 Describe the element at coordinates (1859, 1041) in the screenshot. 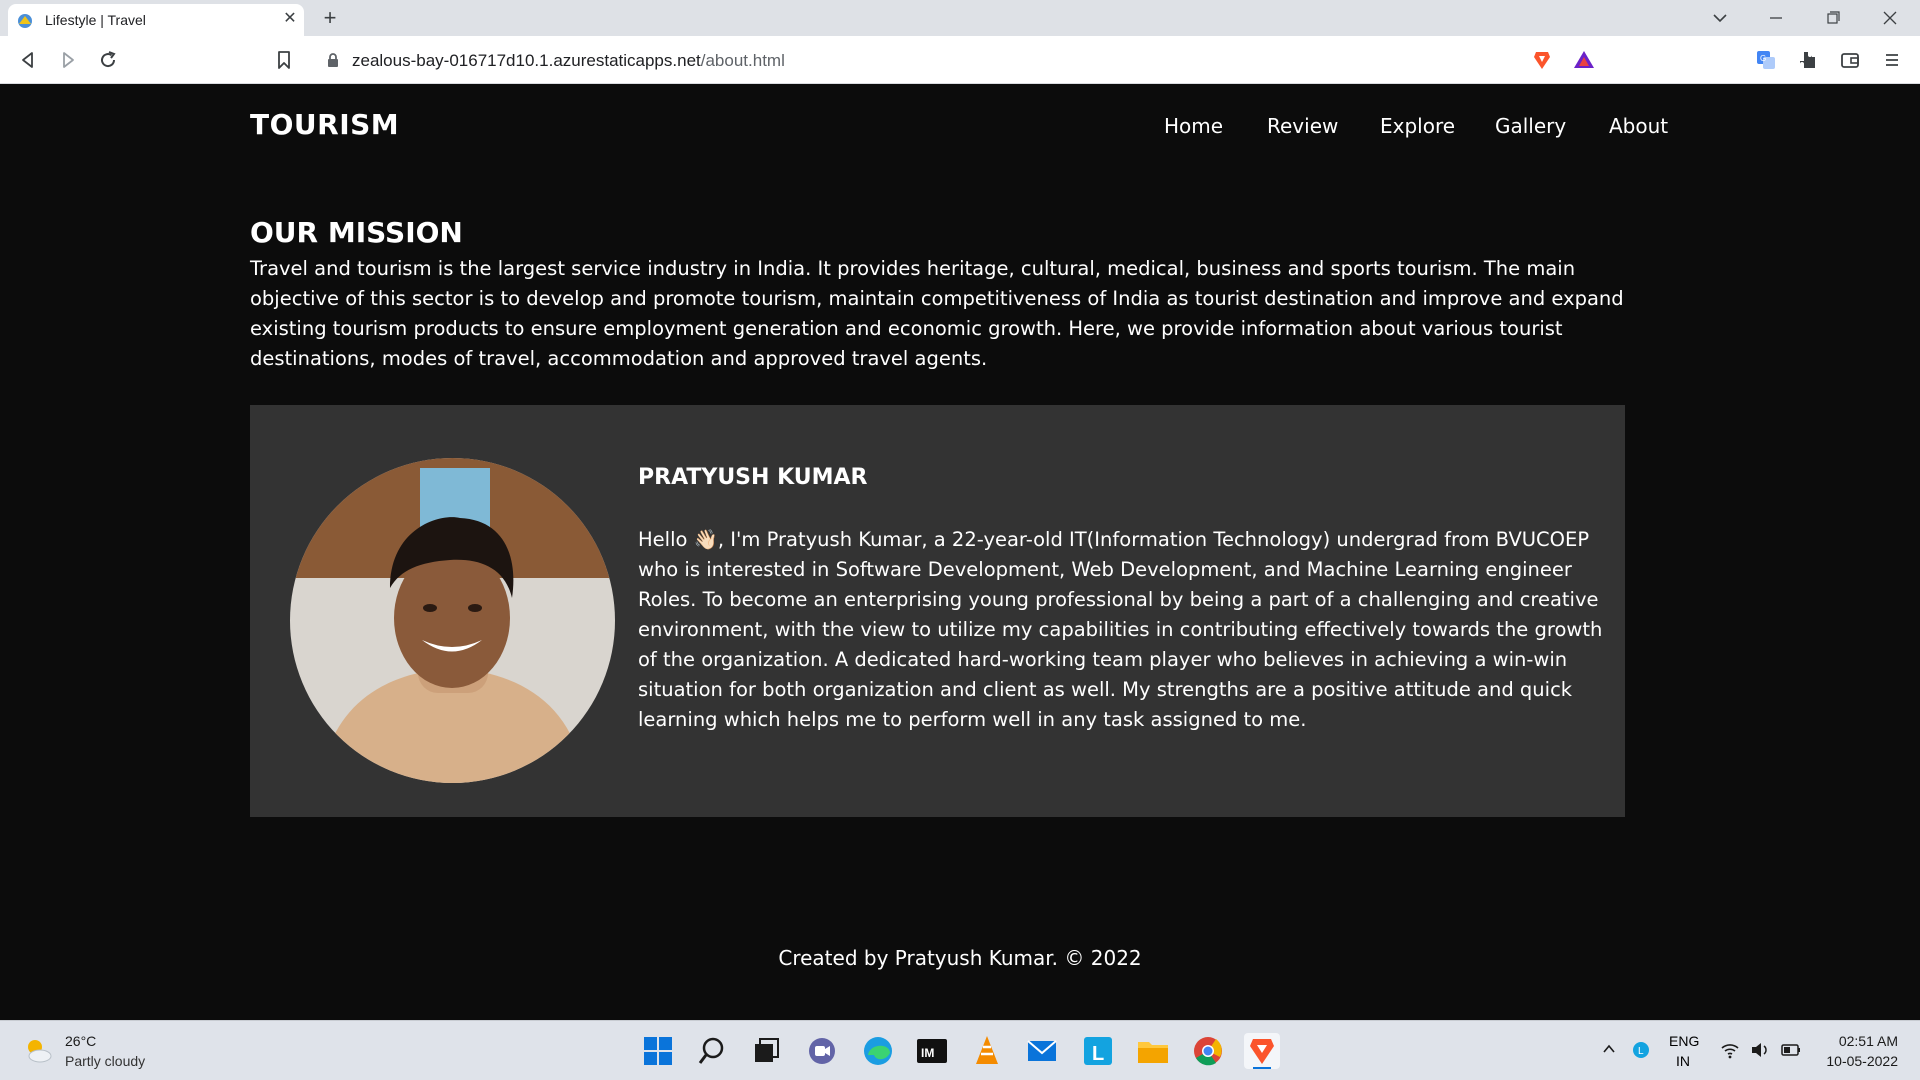

I see `clock-time: 02:51 AM` at that location.